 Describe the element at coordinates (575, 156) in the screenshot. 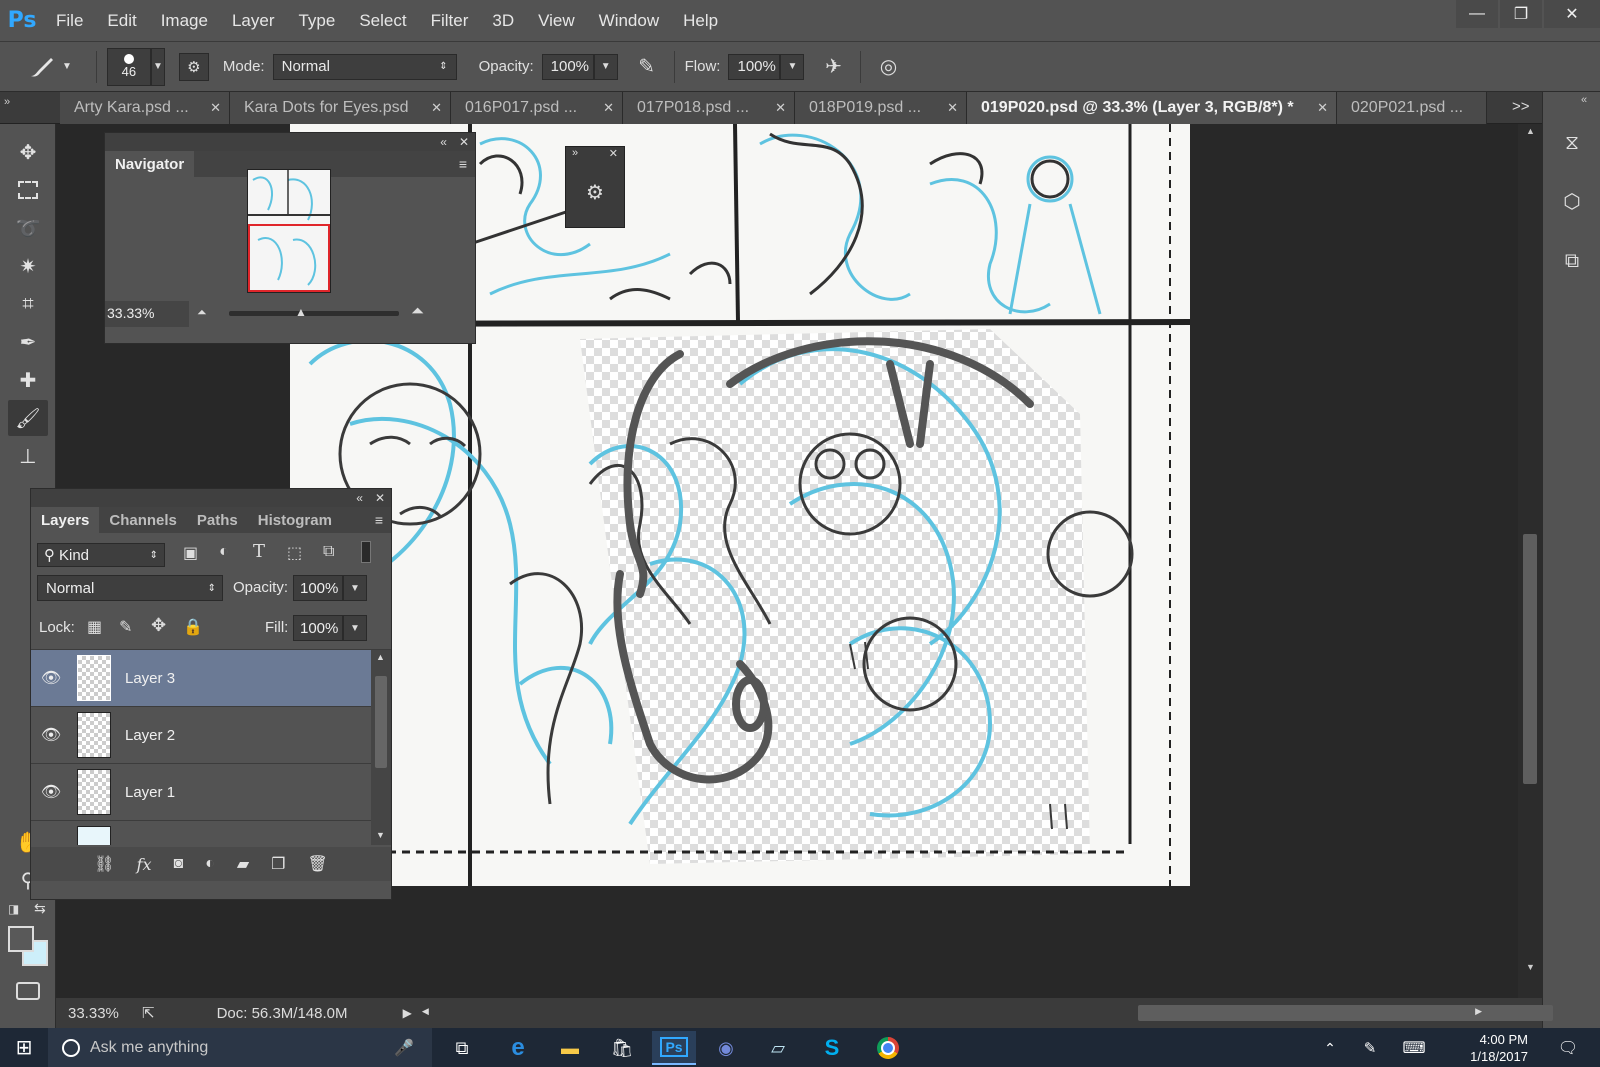

I see `expand-panel-icon: »` at that location.